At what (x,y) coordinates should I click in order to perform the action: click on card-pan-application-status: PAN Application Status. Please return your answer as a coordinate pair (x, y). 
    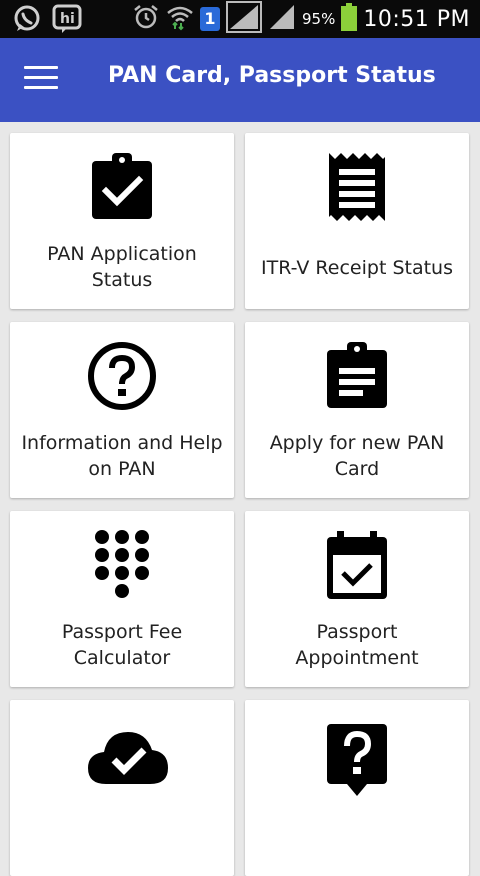
    Looking at the image, I should click on (122, 221).